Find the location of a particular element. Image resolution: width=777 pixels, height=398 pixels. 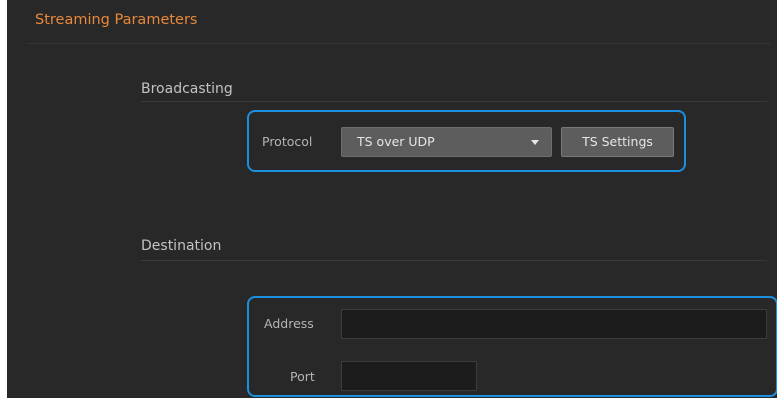

panel-title: Streaming Parameters is located at coordinates (116, 20).